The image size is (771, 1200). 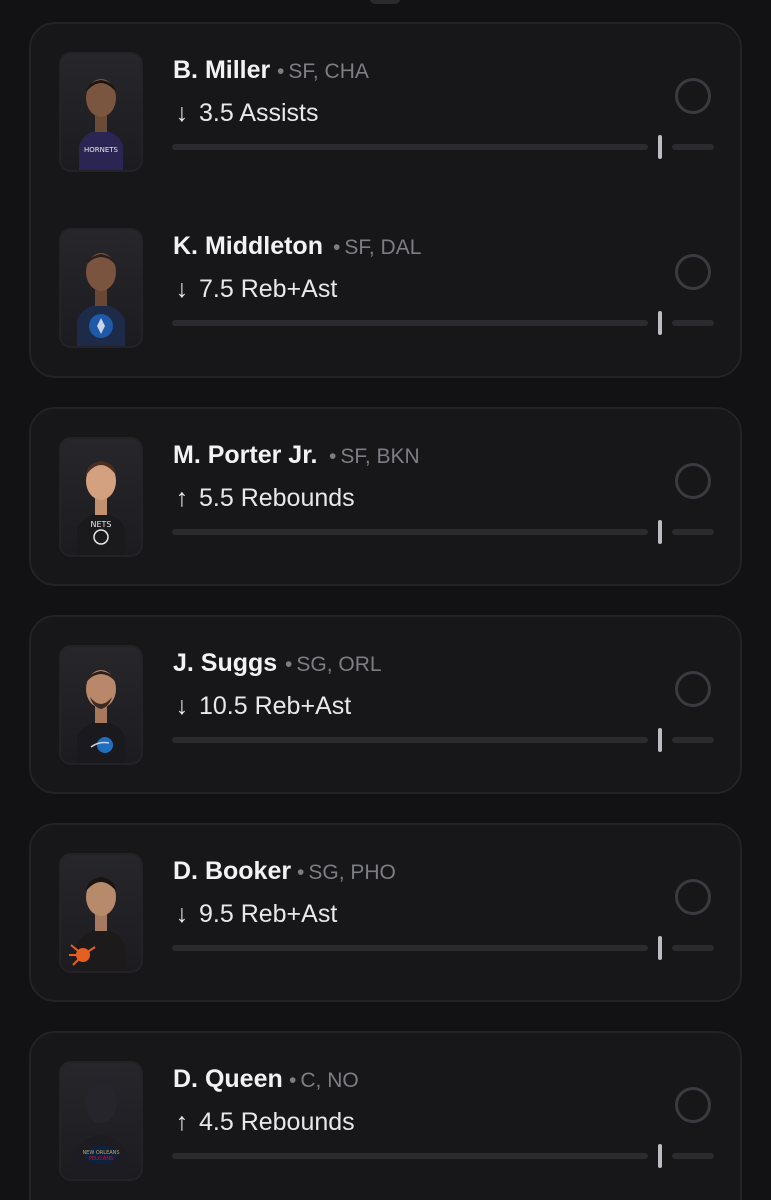 I want to click on player-silhouette-icon: NETS, so click(x=101, y=508).